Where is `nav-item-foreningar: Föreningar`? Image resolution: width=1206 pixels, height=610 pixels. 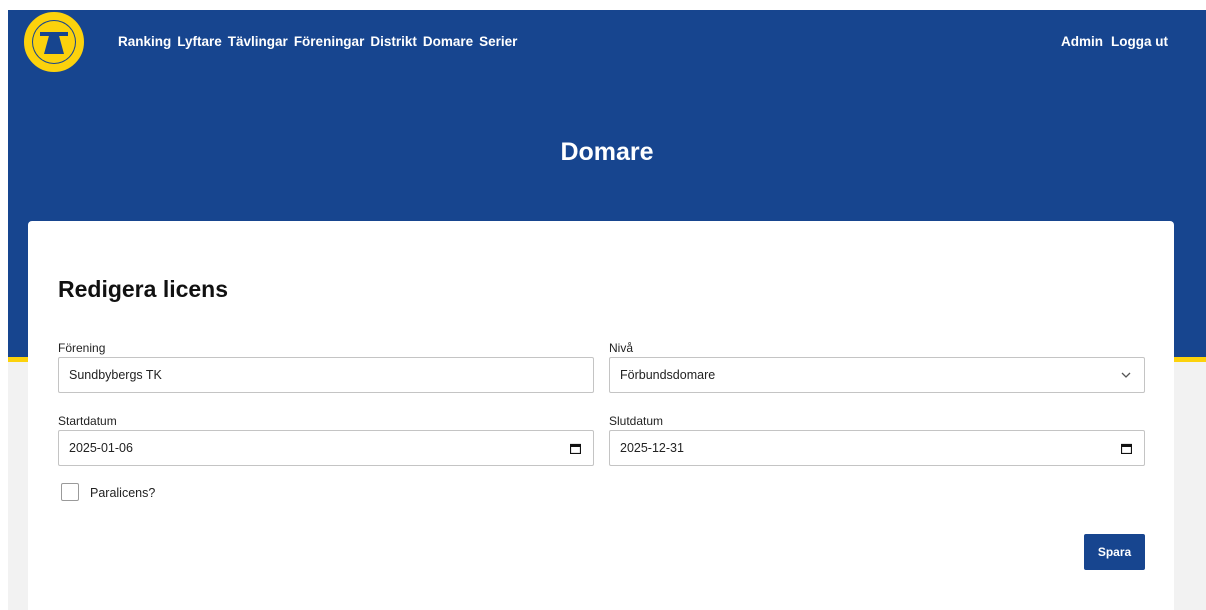 nav-item-foreningar: Föreningar is located at coordinates (329, 41).